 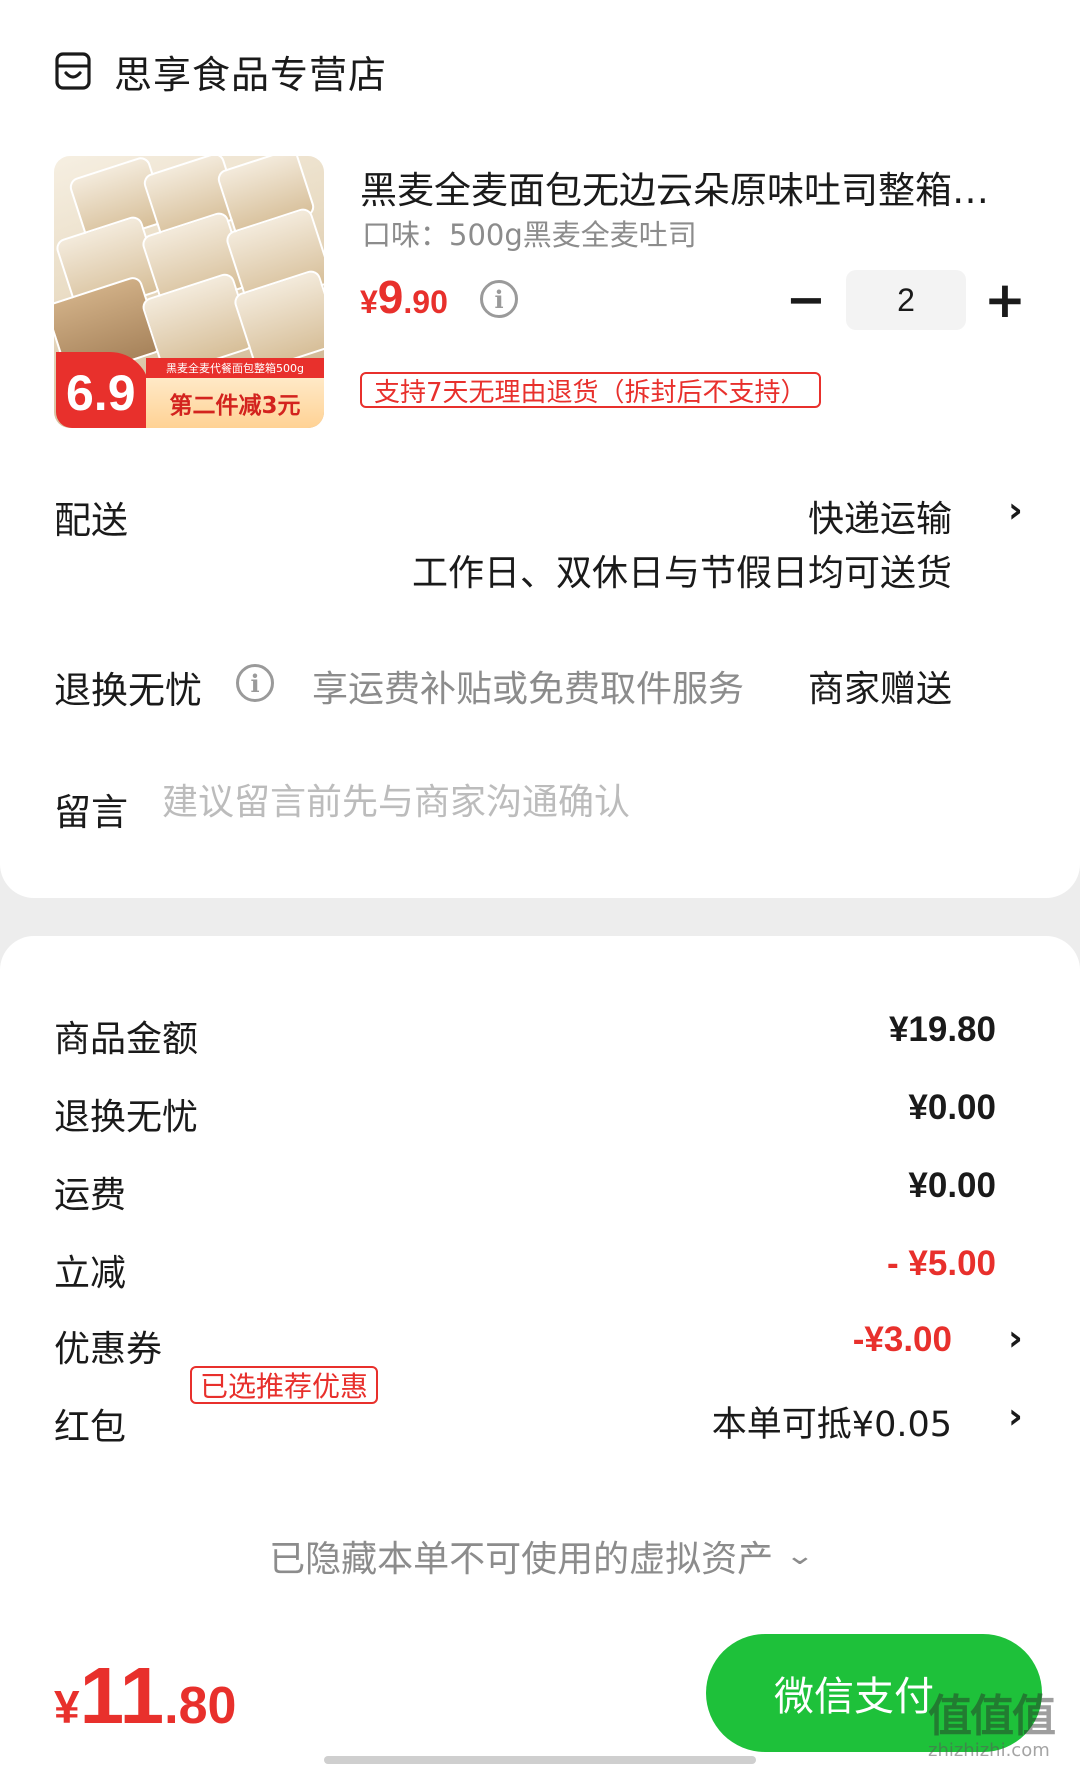 What do you see at coordinates (91, 812) in the screenshot?
I see `note-label: 留言` at bounding box center [91, 812].